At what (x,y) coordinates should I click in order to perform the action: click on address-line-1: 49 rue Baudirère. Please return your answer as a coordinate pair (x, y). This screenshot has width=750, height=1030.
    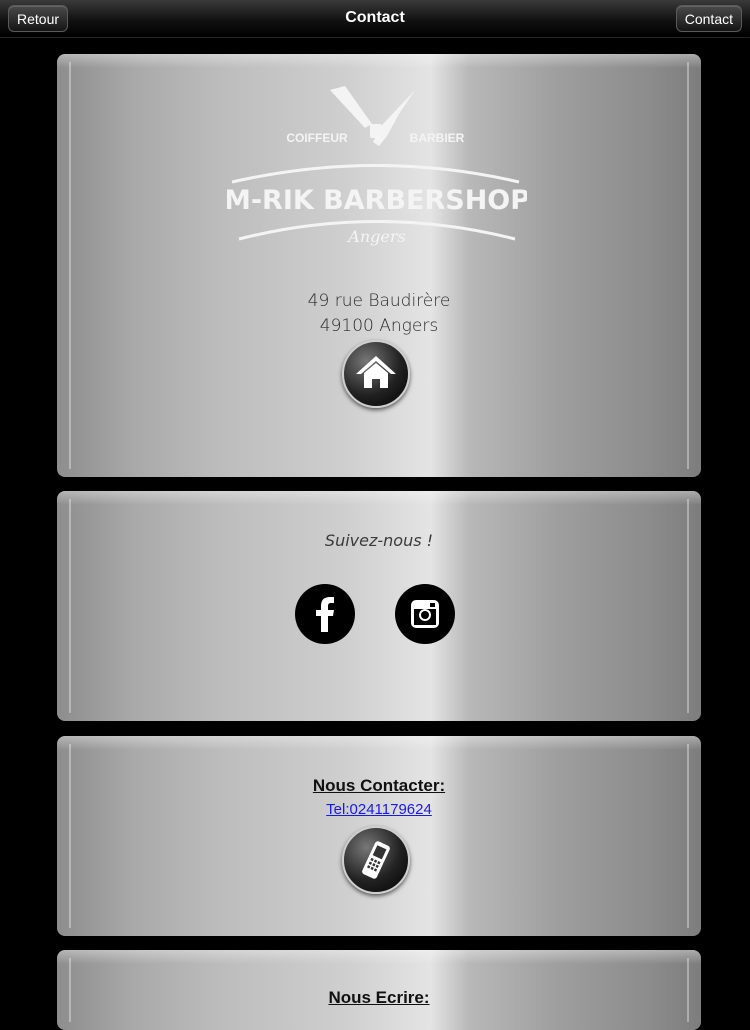
    Looking at the image, I should click on (379, 301).